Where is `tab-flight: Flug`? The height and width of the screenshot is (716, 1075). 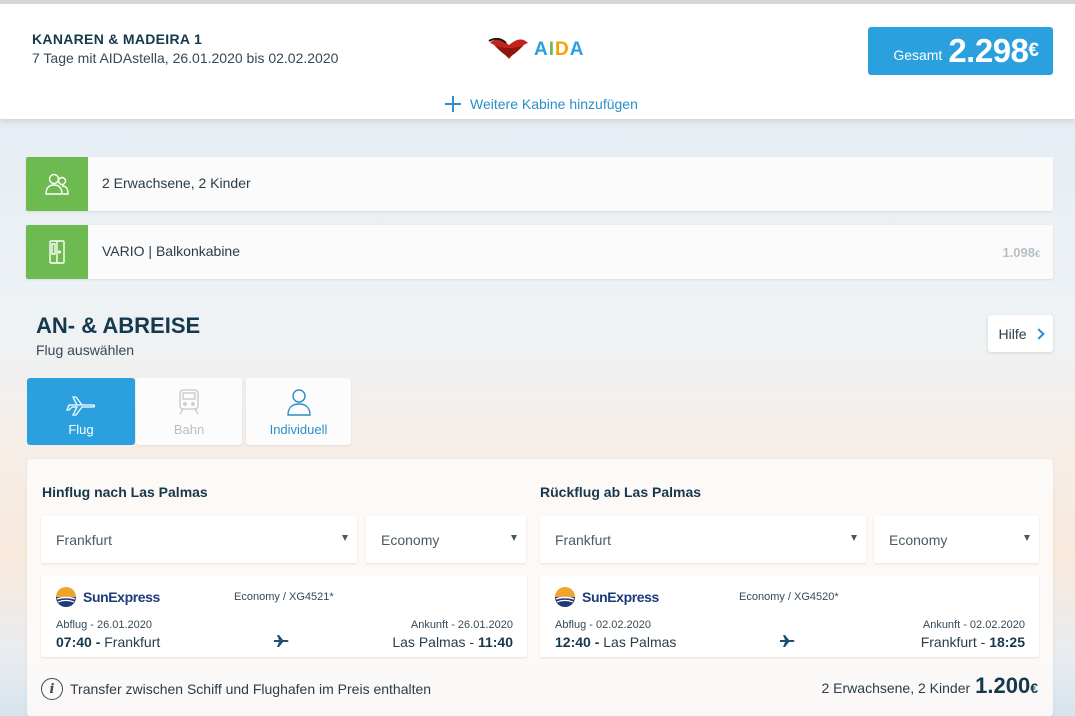
tab-flight: Flug is located at coordinates (81, 411).